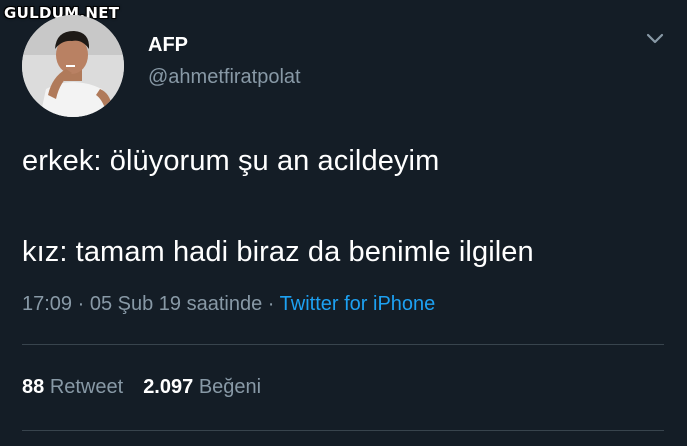 This screenshot has width=687, height=446. What do you see at coordinates (47, 304) in the screenshot?
I see `tweet-time: 17:09` at bounding box center [47, 304].